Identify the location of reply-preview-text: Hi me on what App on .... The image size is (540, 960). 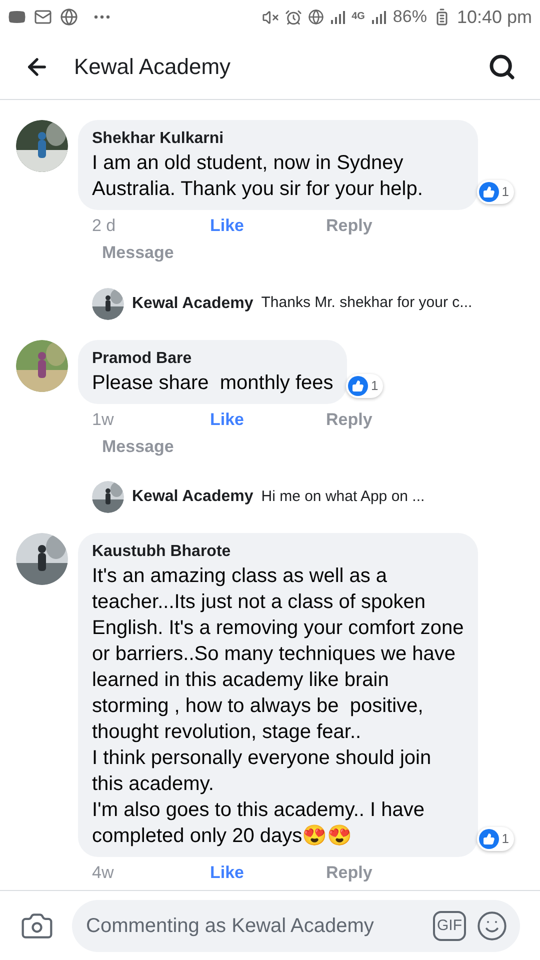
(343, 497).